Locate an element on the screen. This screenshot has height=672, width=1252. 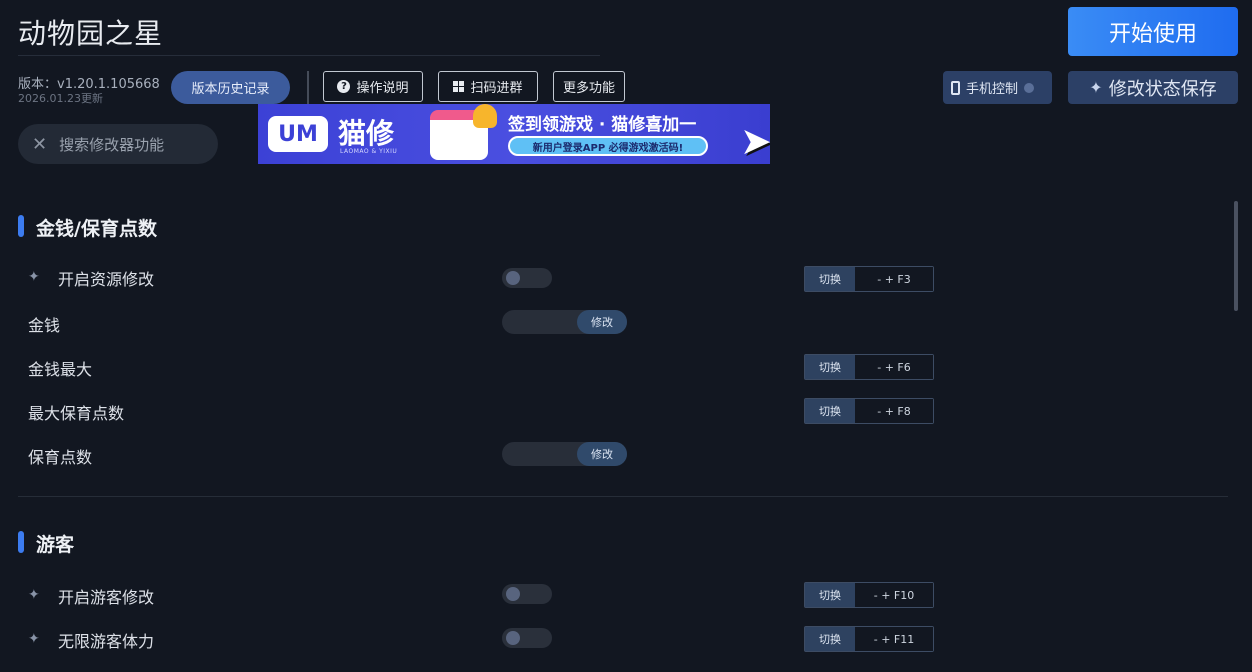
row-label: ✦ 开启资源修改 is located at coordinates (91, 278).